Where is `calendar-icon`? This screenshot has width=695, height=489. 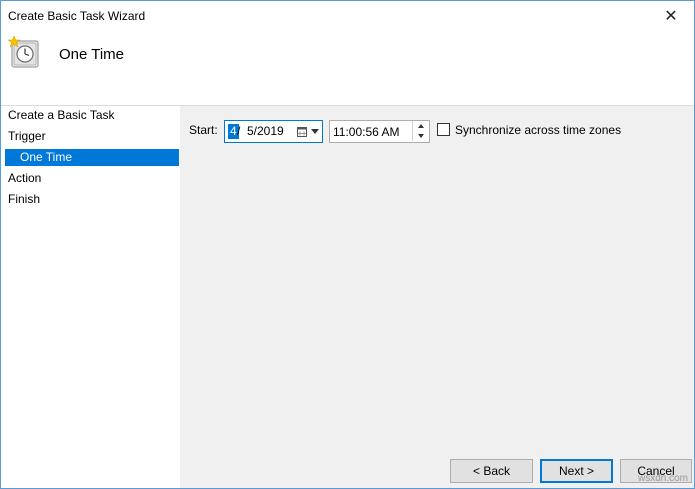 calendar-icon is located at coordinates (302, 131).